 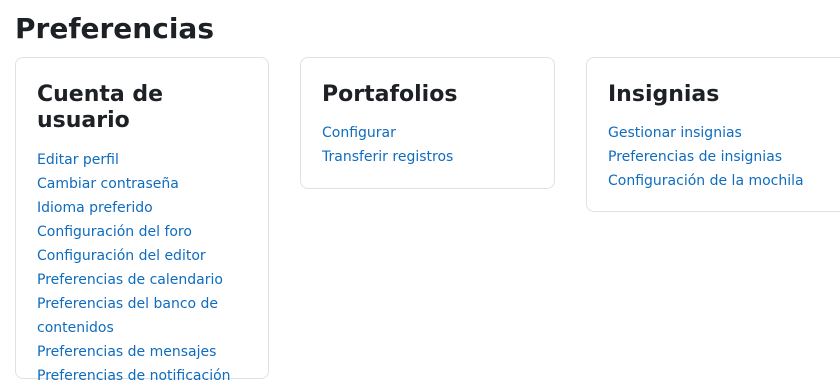 I want to click on list-item: Configuración del foro, so click(x=142, y=232).